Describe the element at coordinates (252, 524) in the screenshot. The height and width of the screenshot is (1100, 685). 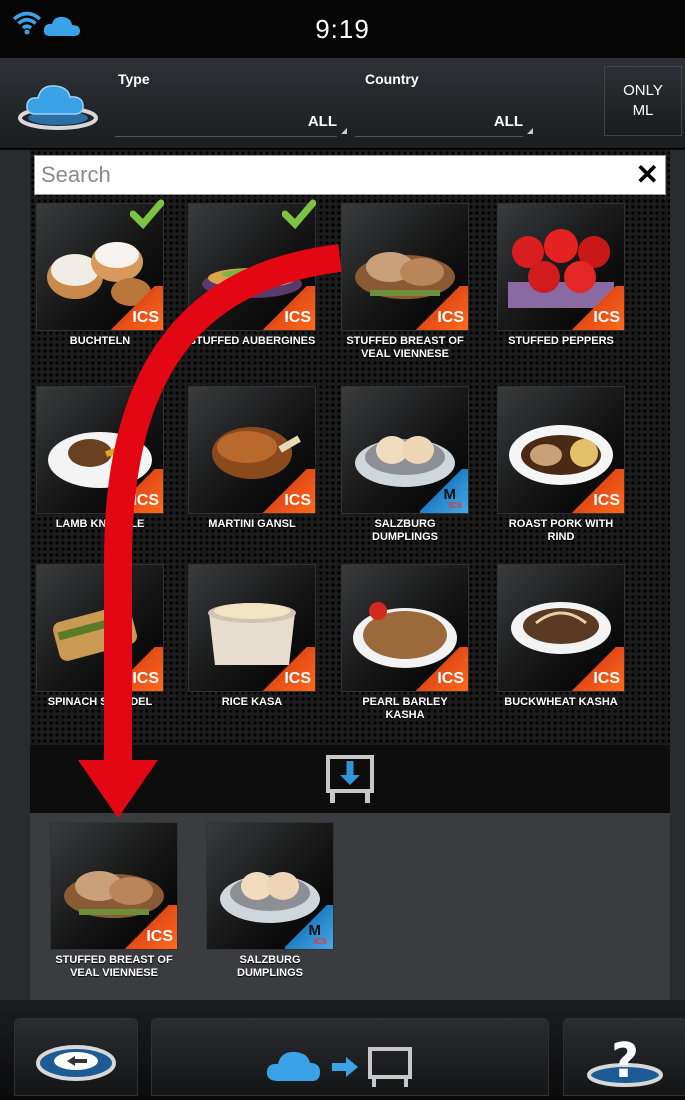
I see `recipe-name: MARTINI GANSL` at that location.